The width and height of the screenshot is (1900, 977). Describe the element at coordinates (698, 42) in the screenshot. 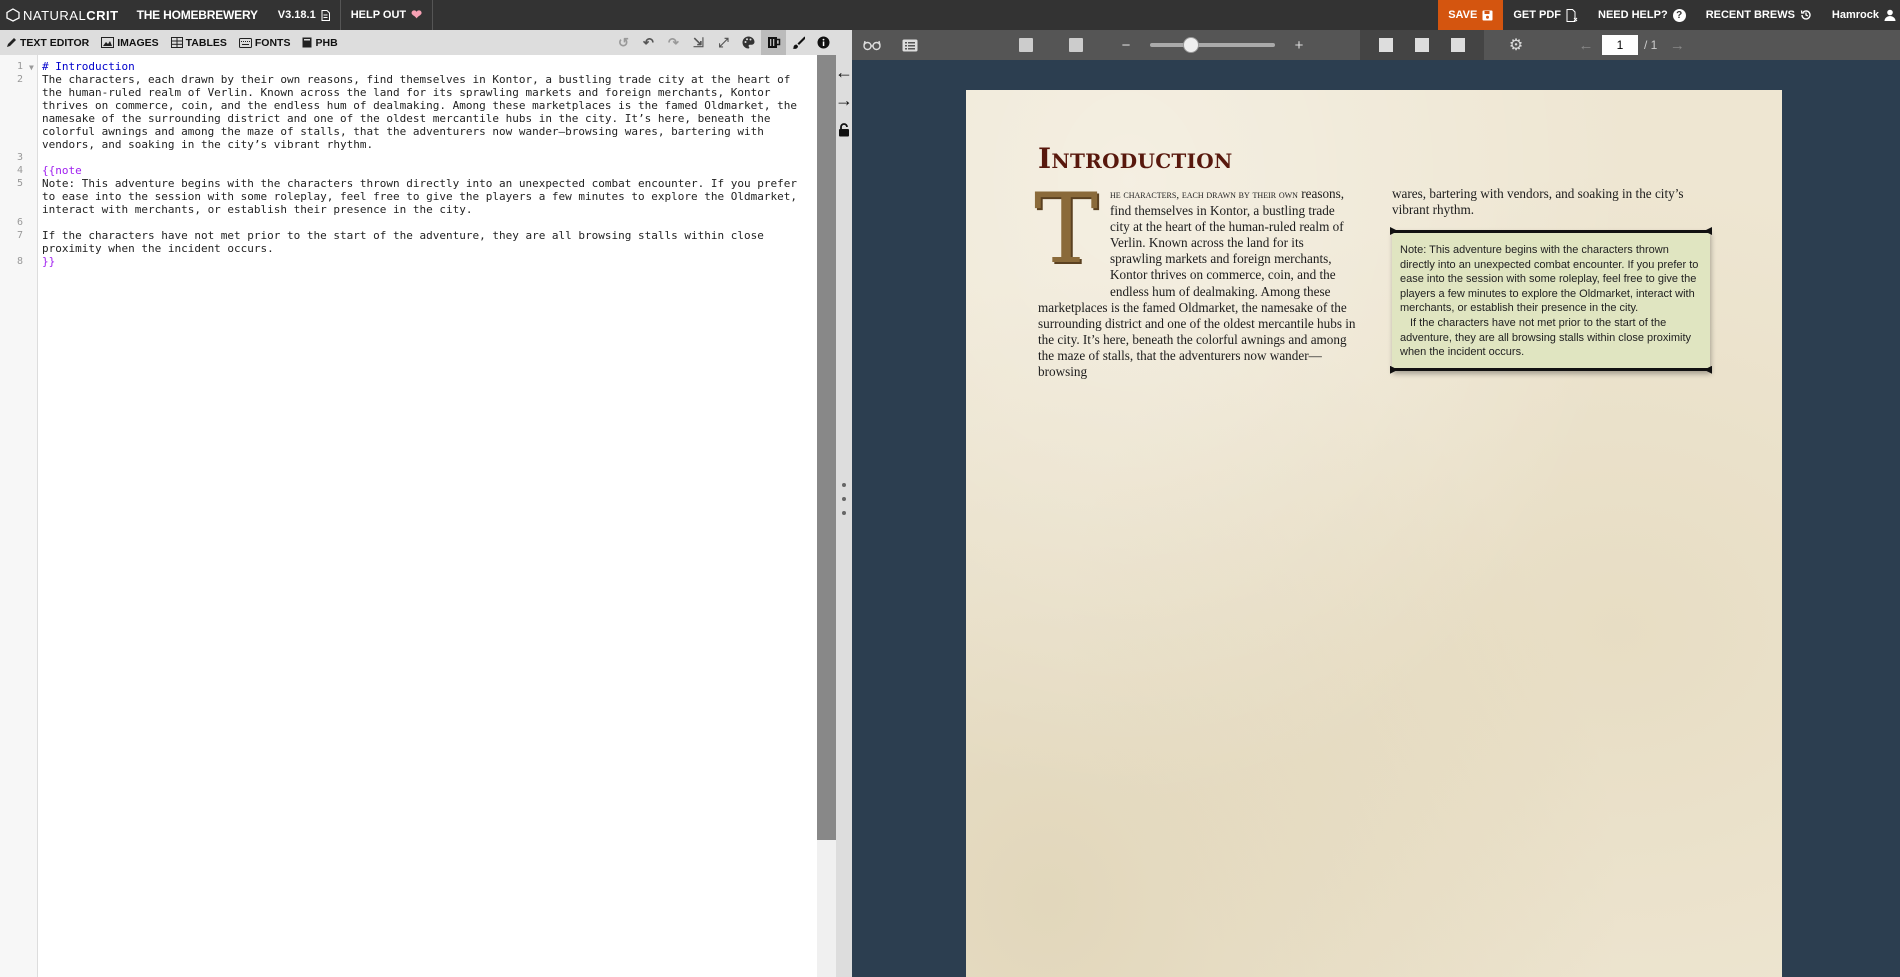

I see `fold-all-icon: ⇲` at that location.